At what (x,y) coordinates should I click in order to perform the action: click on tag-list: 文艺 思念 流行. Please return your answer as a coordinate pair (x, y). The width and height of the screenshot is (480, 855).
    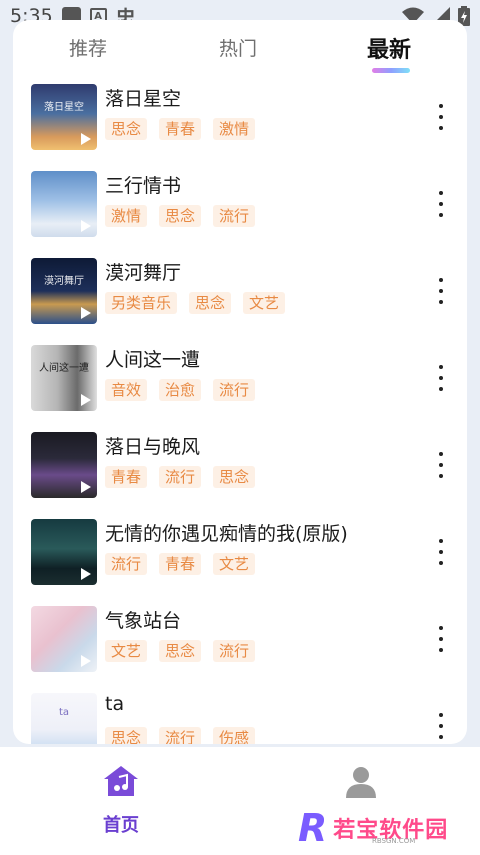
    Looking at the image, I should click on (180, 651).